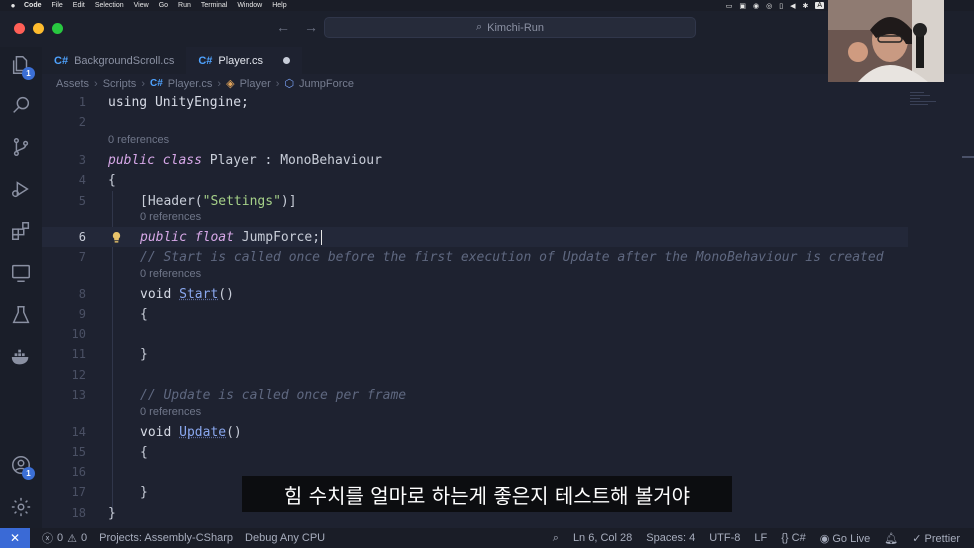  What do you see at coordinates (279, 5) in the screenshot?
I see `menu-help: Help` at bounding box center [279, 5].